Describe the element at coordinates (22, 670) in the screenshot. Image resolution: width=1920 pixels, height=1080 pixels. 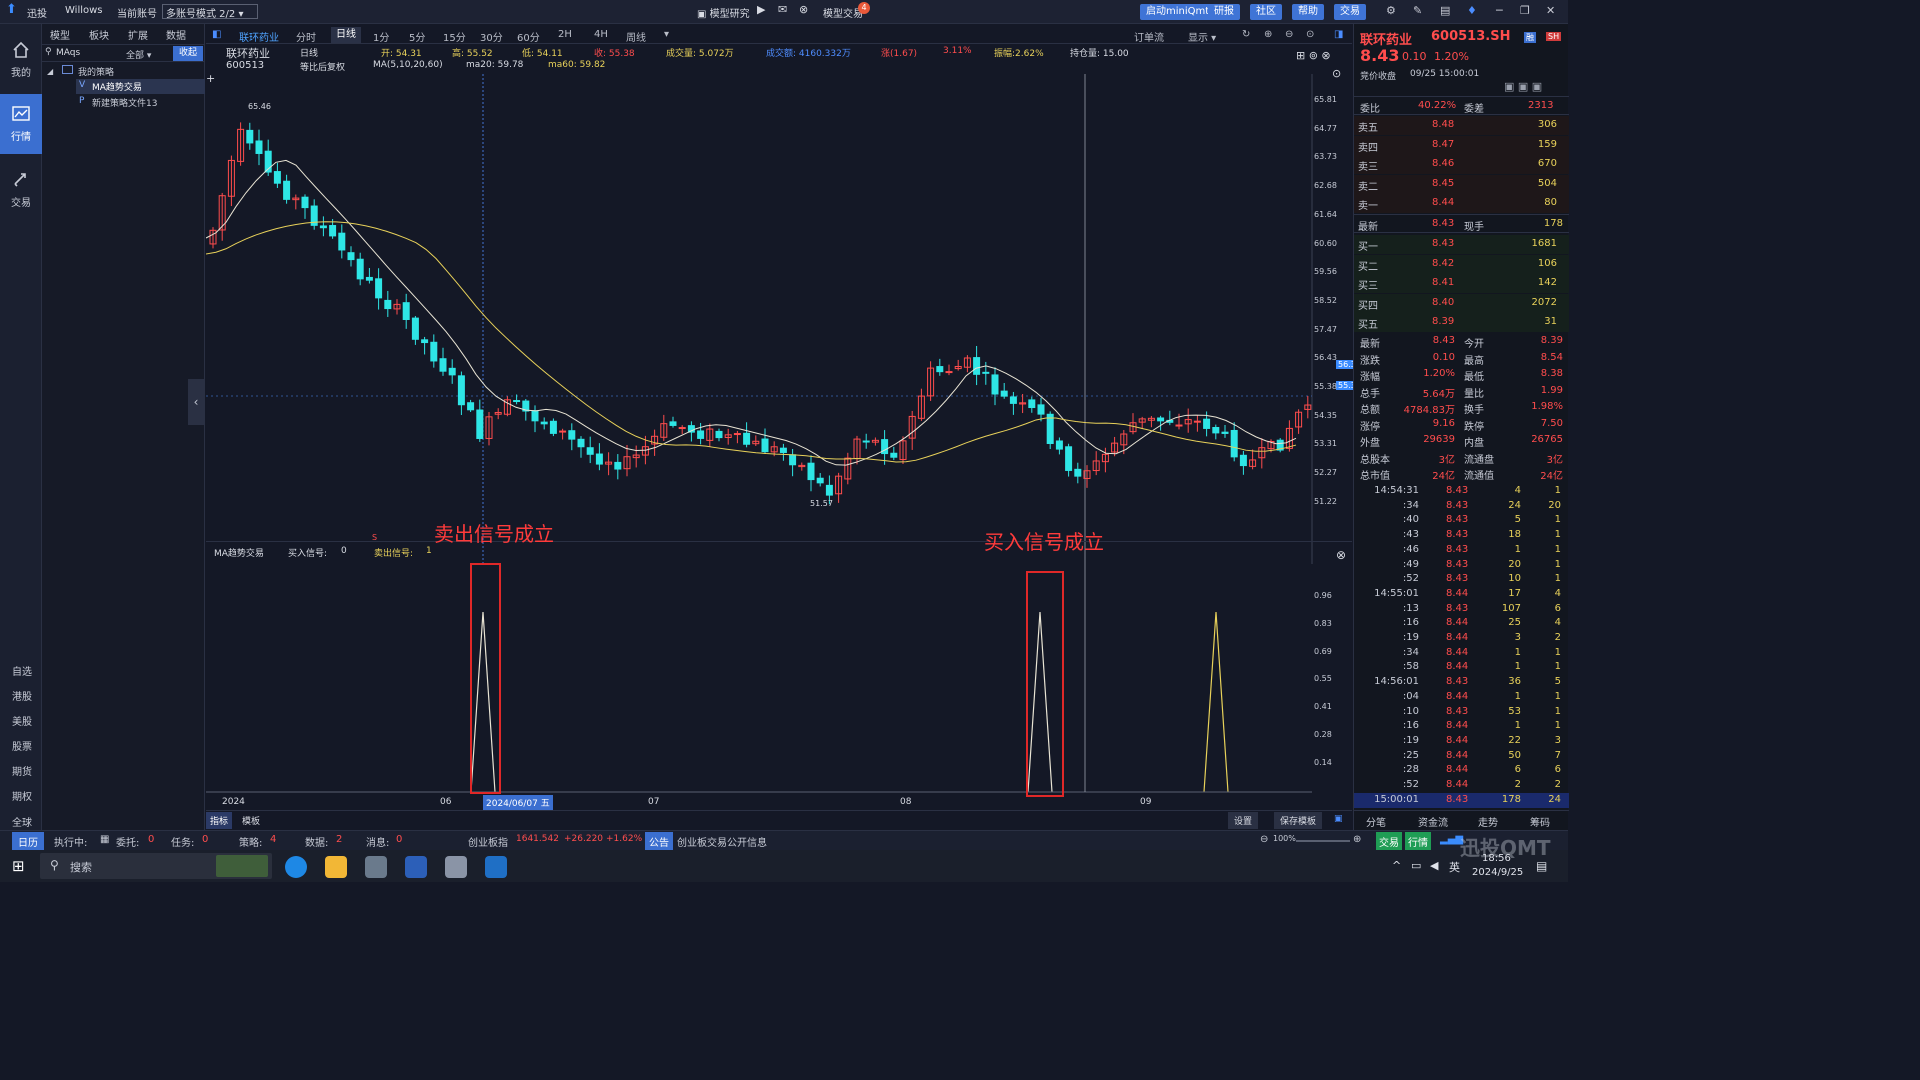
I see `nav-watchlist: 自选` at that location.